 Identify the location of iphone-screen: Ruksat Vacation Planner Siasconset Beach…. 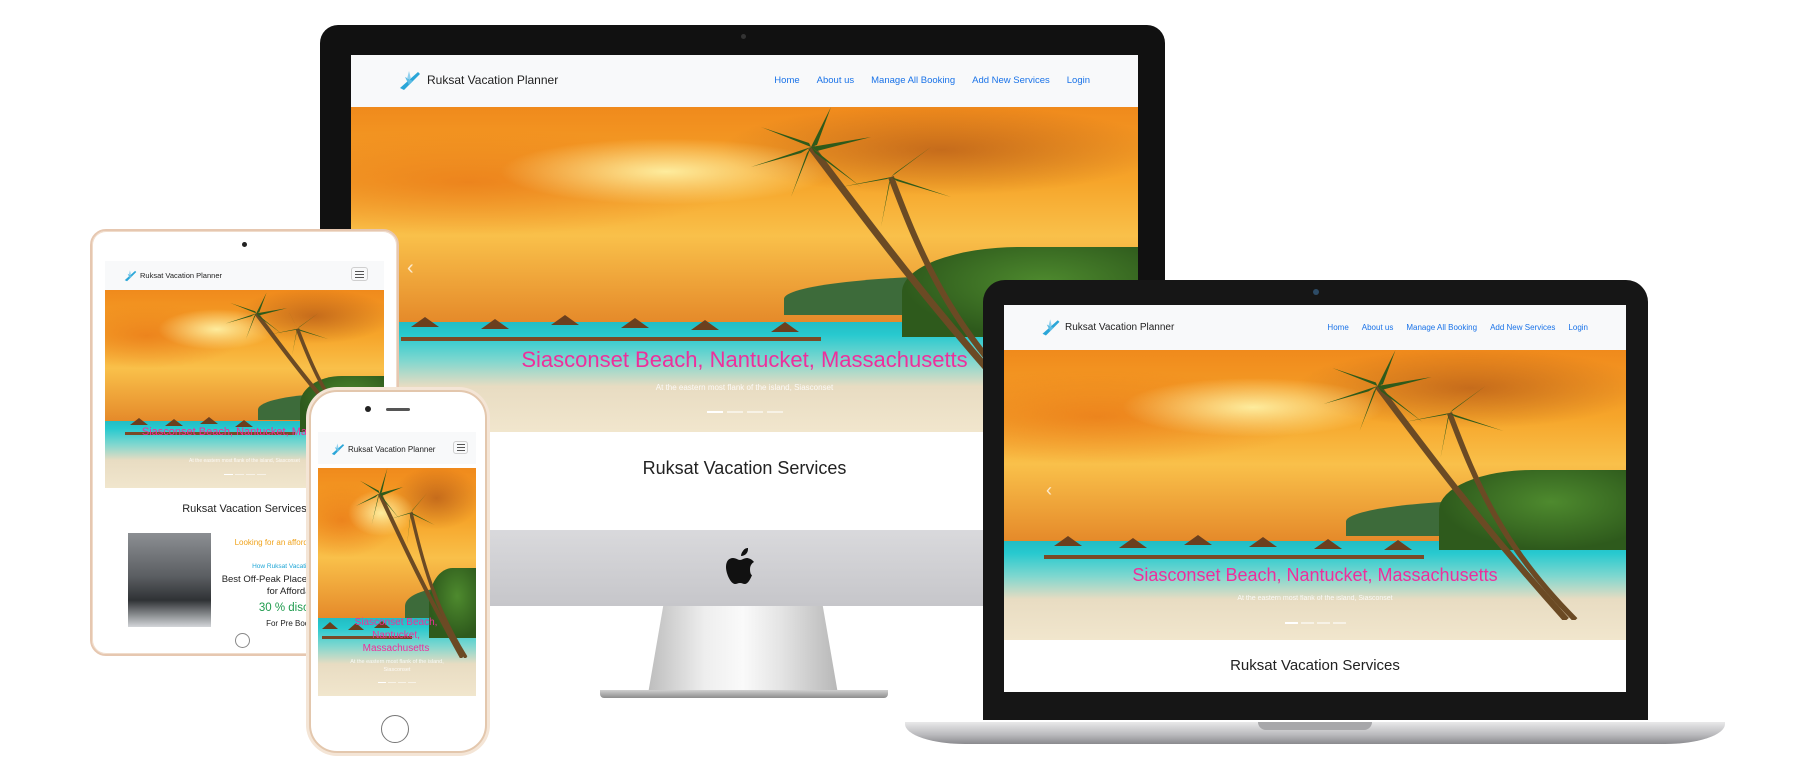
(397, 569).